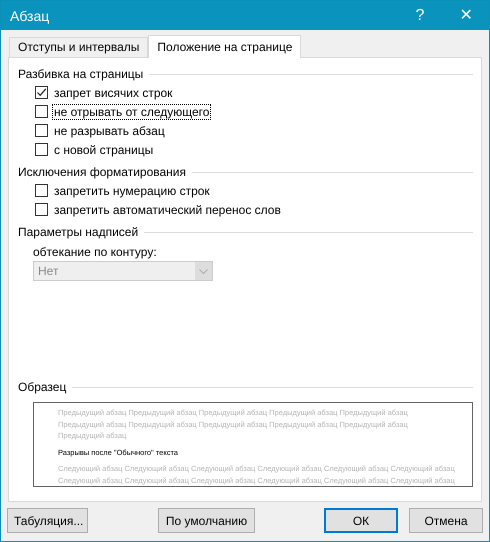 This screenshot has height=542, width=490. I want to click on combo-label: обтекание по контуру:, so click(95, 252).